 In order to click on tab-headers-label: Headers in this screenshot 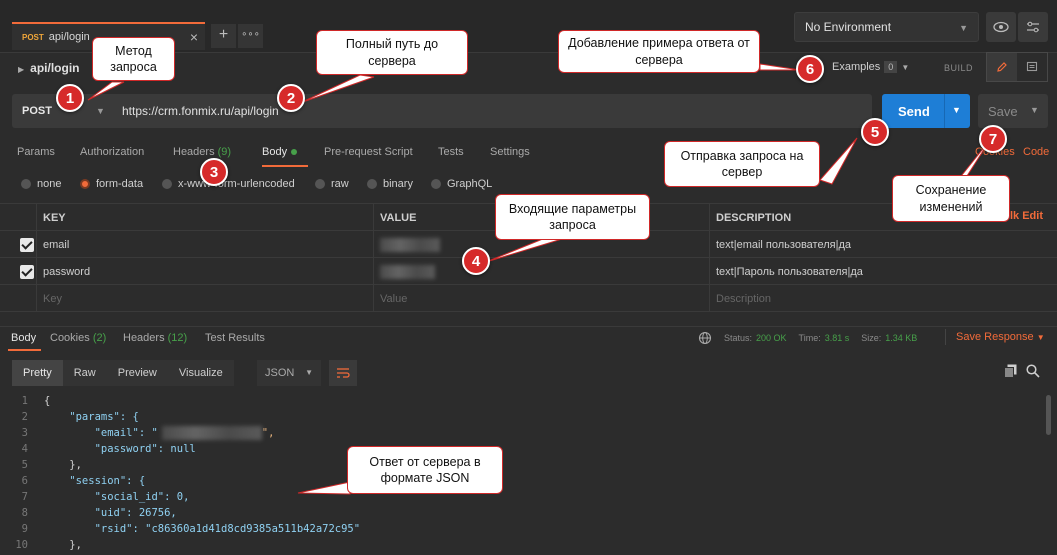, I will do `click(194, 152)`.